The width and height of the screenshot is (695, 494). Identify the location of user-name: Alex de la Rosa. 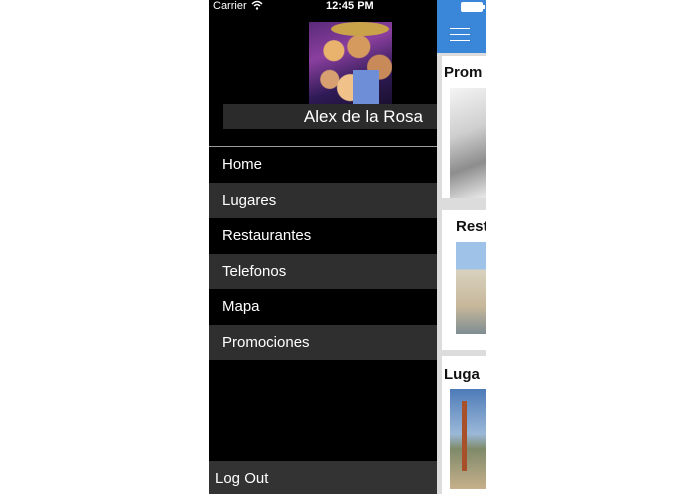
(330, 116).